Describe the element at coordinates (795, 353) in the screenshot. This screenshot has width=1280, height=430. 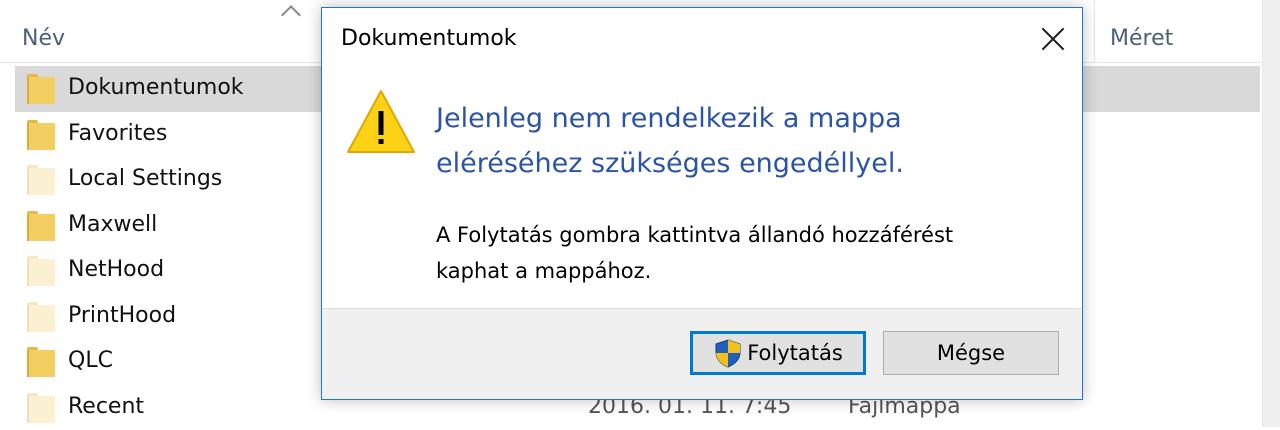
I see `continue-button-label: Folytatás` at that location.